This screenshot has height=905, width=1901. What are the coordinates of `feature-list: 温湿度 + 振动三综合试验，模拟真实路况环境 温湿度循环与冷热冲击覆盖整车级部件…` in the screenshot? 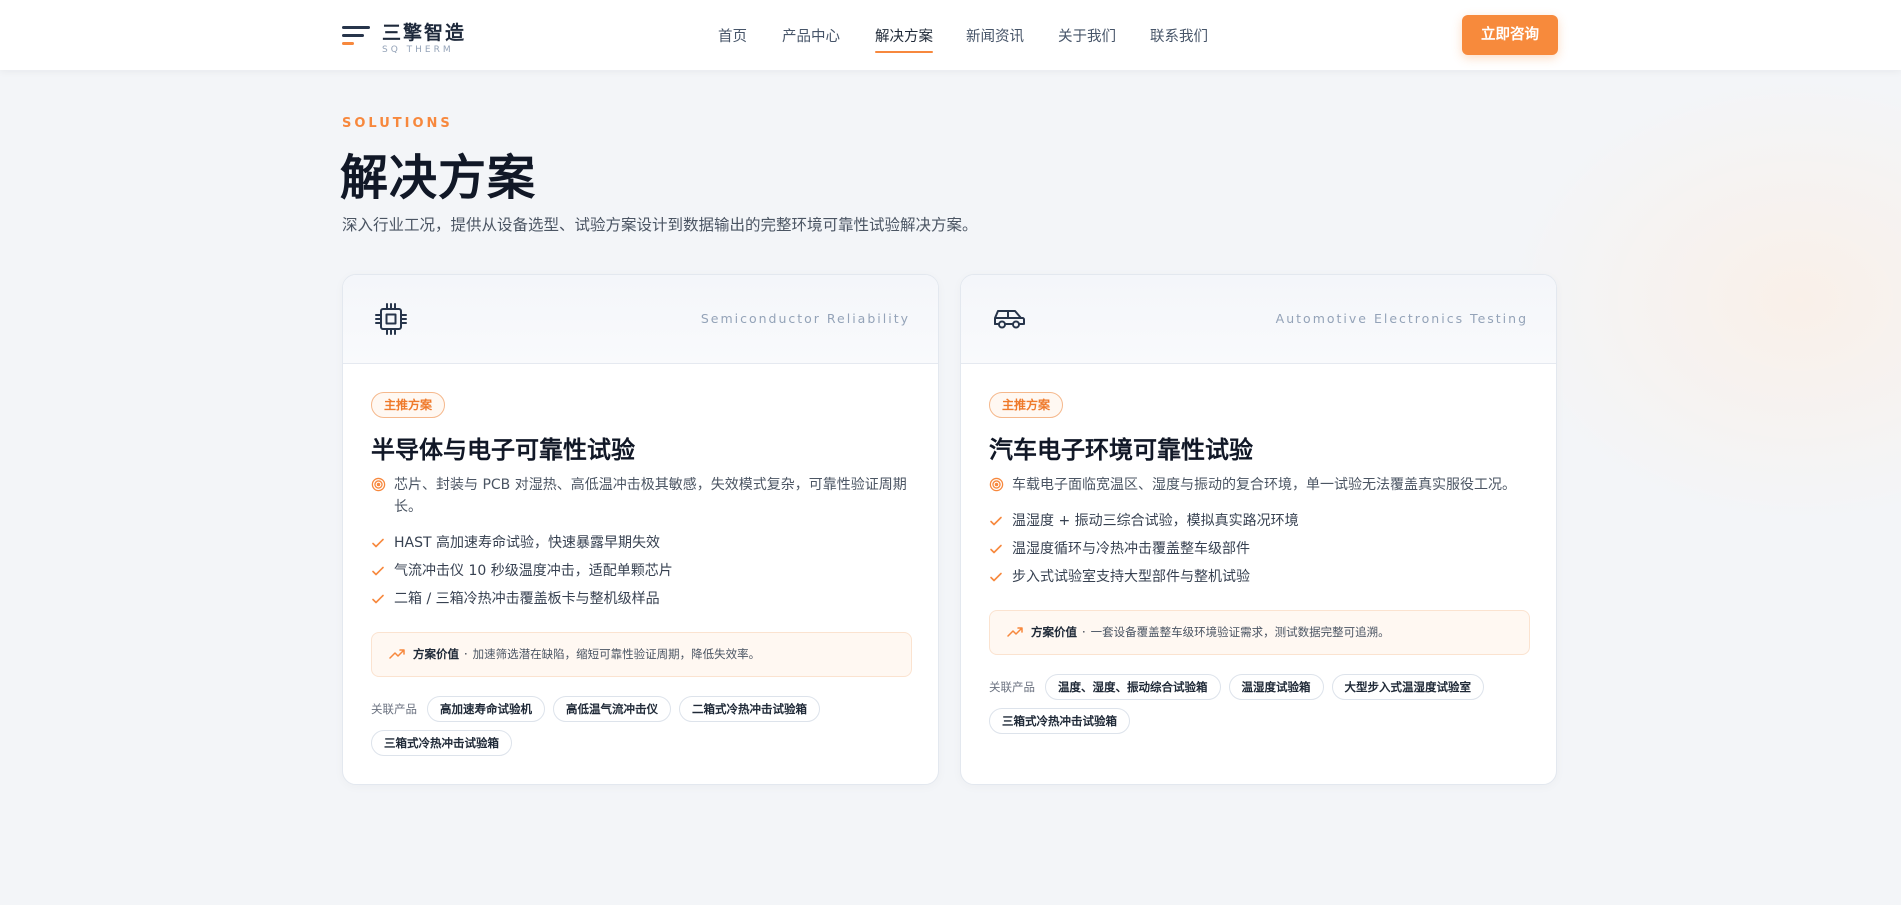 It's located at (1261, 552).